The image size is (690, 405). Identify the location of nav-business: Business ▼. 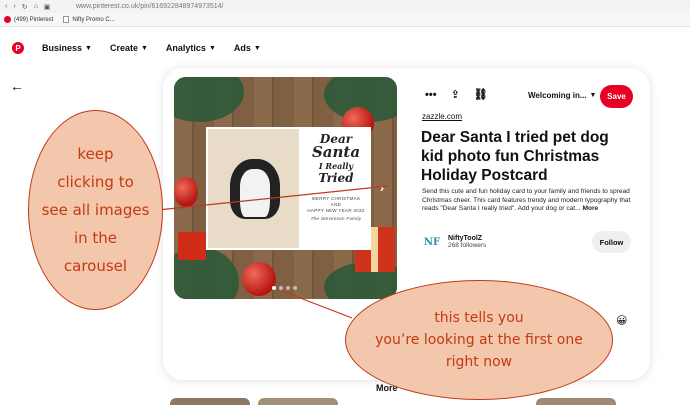
(67, 48).